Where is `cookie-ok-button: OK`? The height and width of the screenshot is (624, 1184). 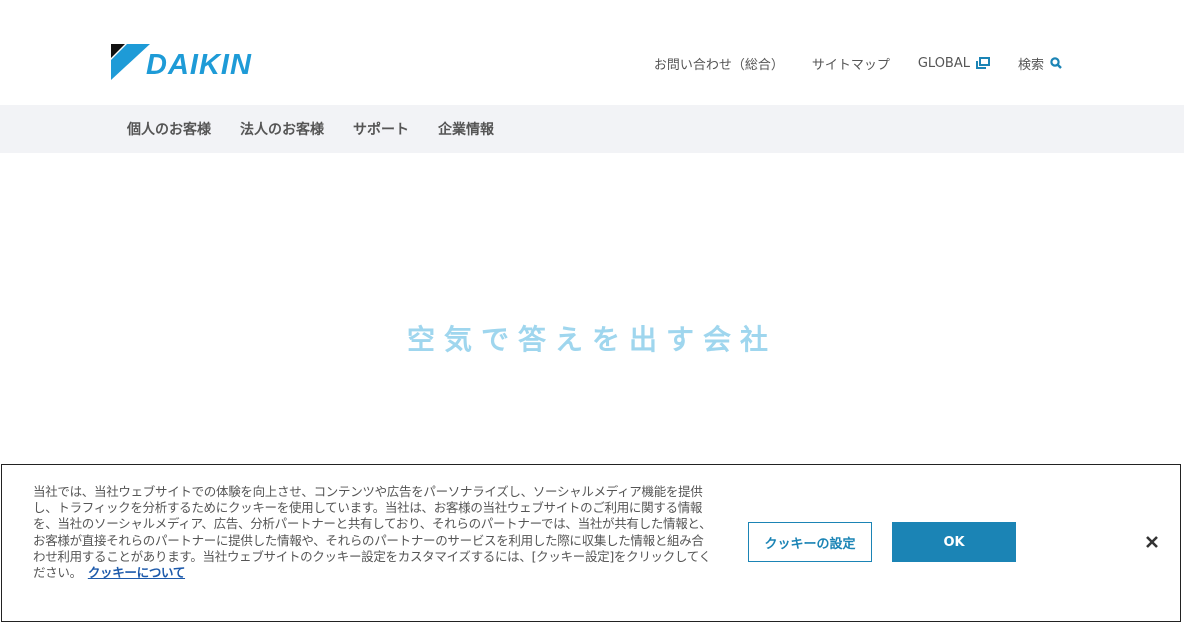 cookie-ok-button: OK is located at coordinates (954, 542).